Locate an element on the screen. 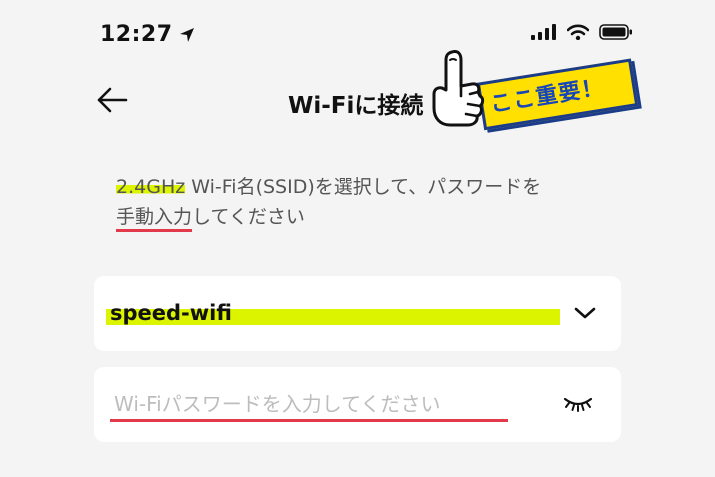  chevron-down-icon is located at coordinates (585, 313).